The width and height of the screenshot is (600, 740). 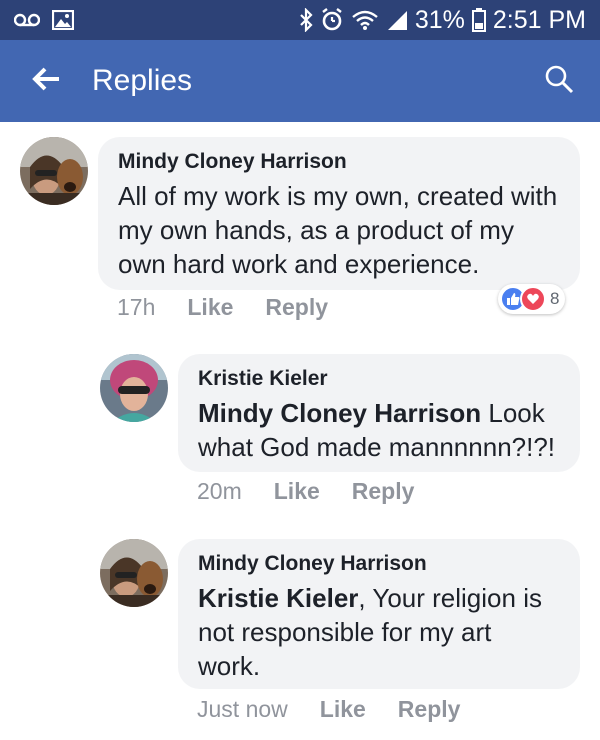 What do you see at coordinates (63, 20) in the screenshot?
I see `gallery-icon` at bounding box center [63, 20].